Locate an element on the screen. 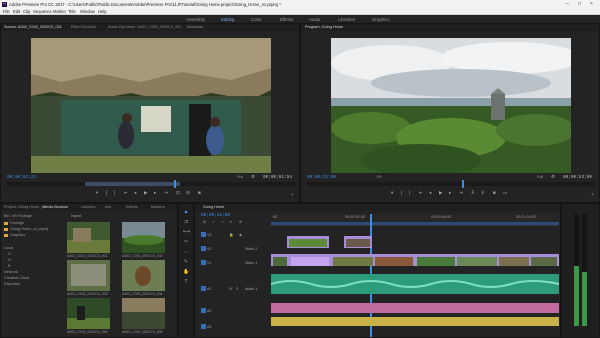 The width and height of the screenshot is (600, 338). compare-view-icon: ▭ is located at coordinates (505, 193).